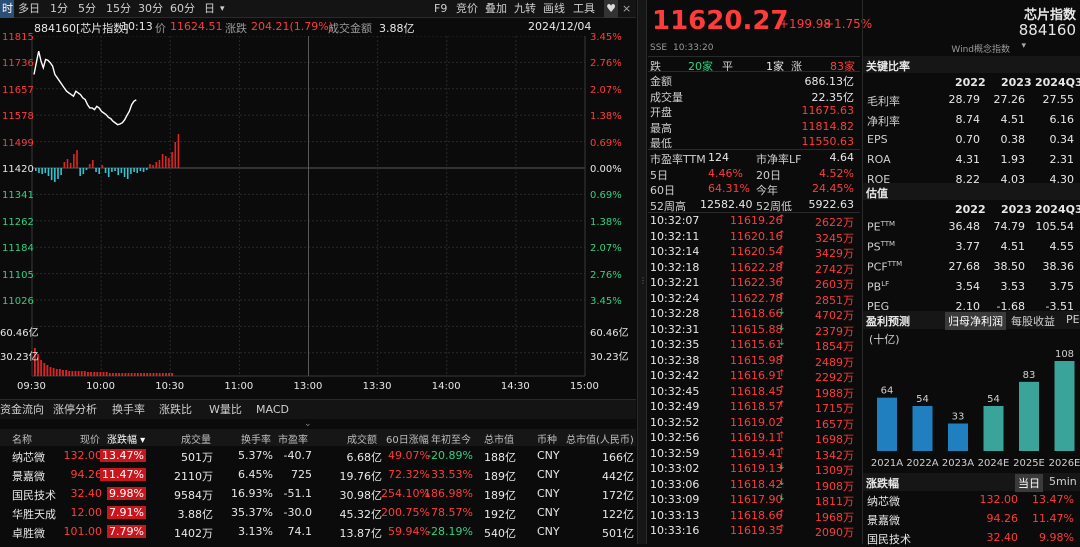  Describe the element at coordinates (175, 410) in the screenshot. I see `tab-up-down-ratio: 涨跌比` at that location.